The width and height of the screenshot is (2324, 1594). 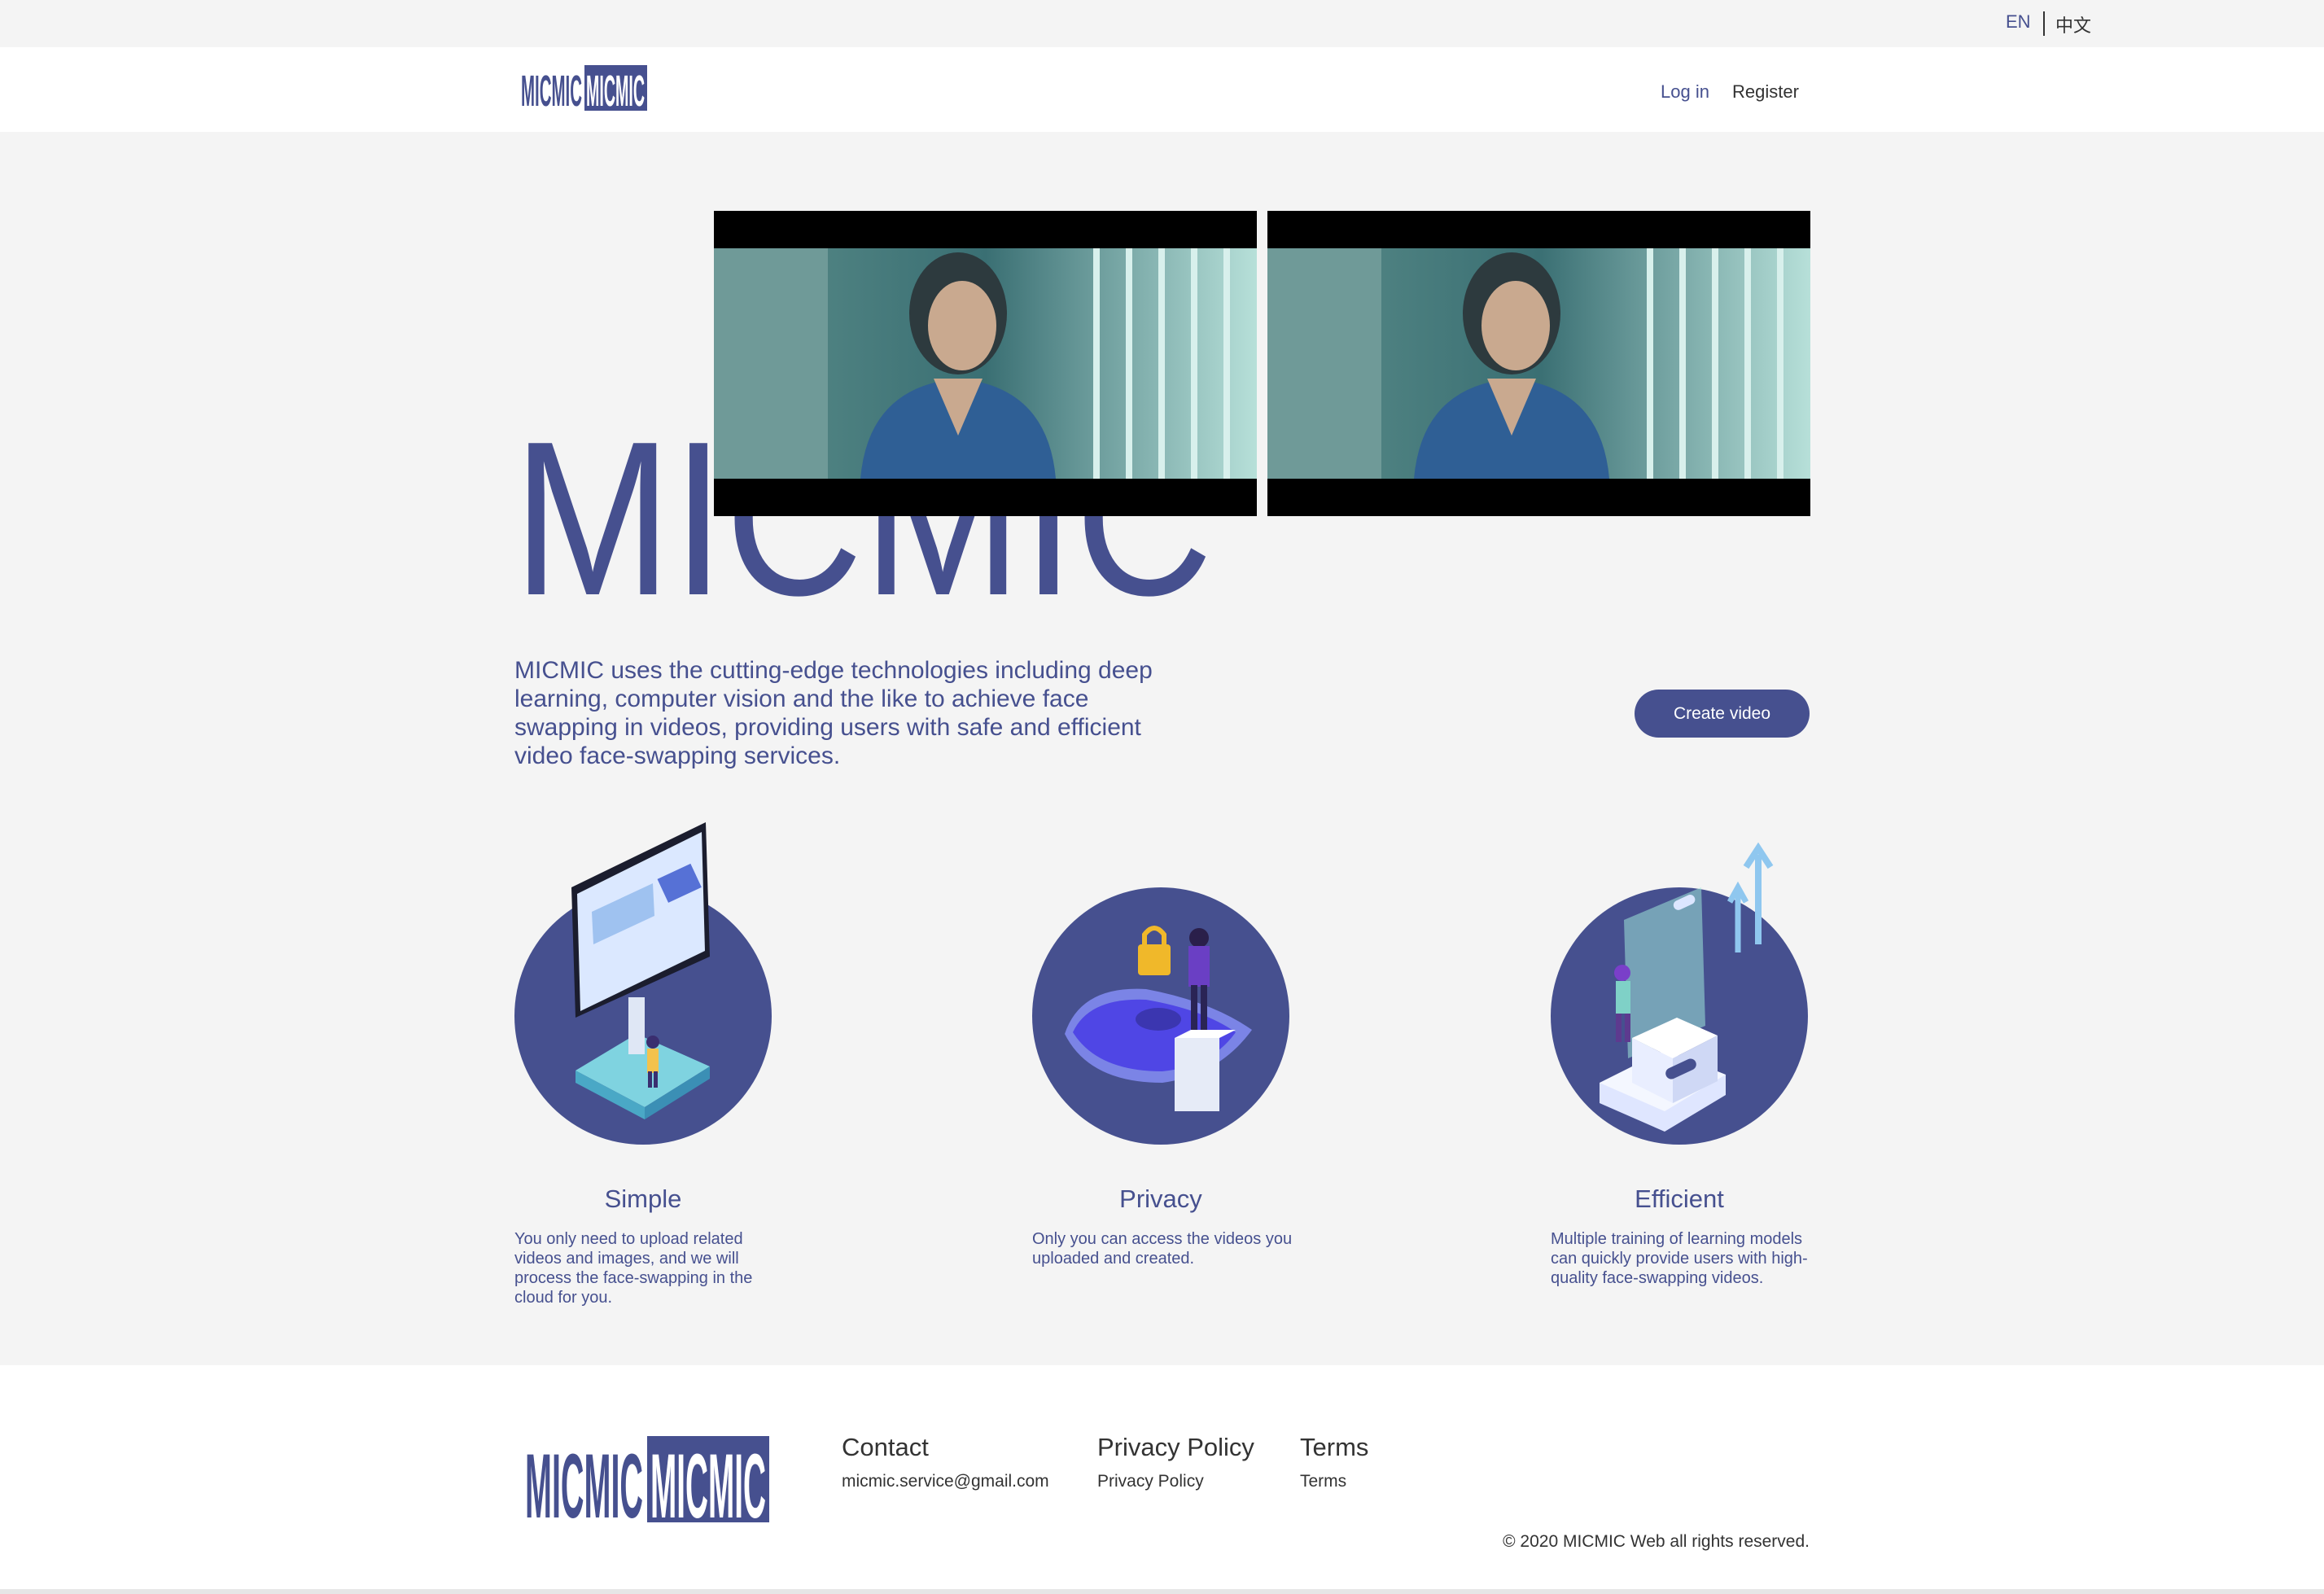 I want to click on footer-privacy: Privacy Policy Privacy Policy, so click(x=1175, y=1462).